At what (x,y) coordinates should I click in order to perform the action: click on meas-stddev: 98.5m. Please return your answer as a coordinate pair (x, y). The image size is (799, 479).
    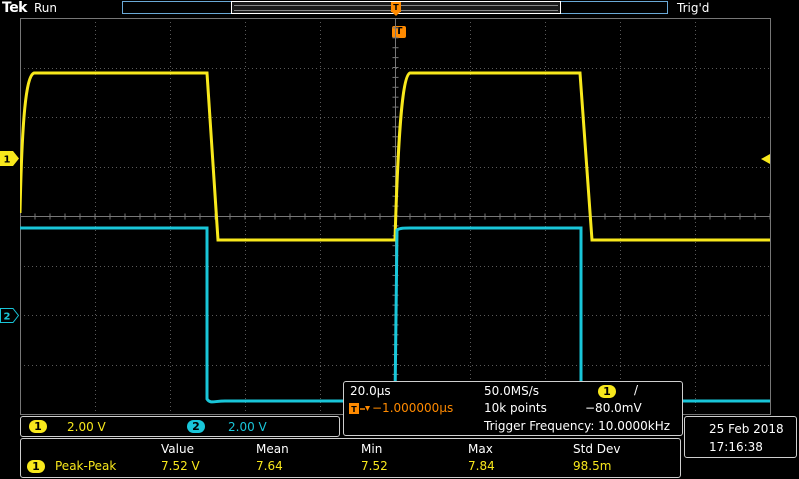
    Looking at the image, I should click on (592, 466).